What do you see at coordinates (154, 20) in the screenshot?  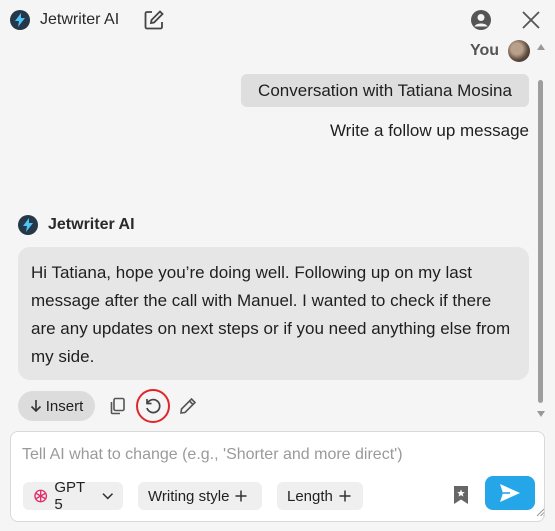 I see `edit-icon` at bounding box center [154, 20].